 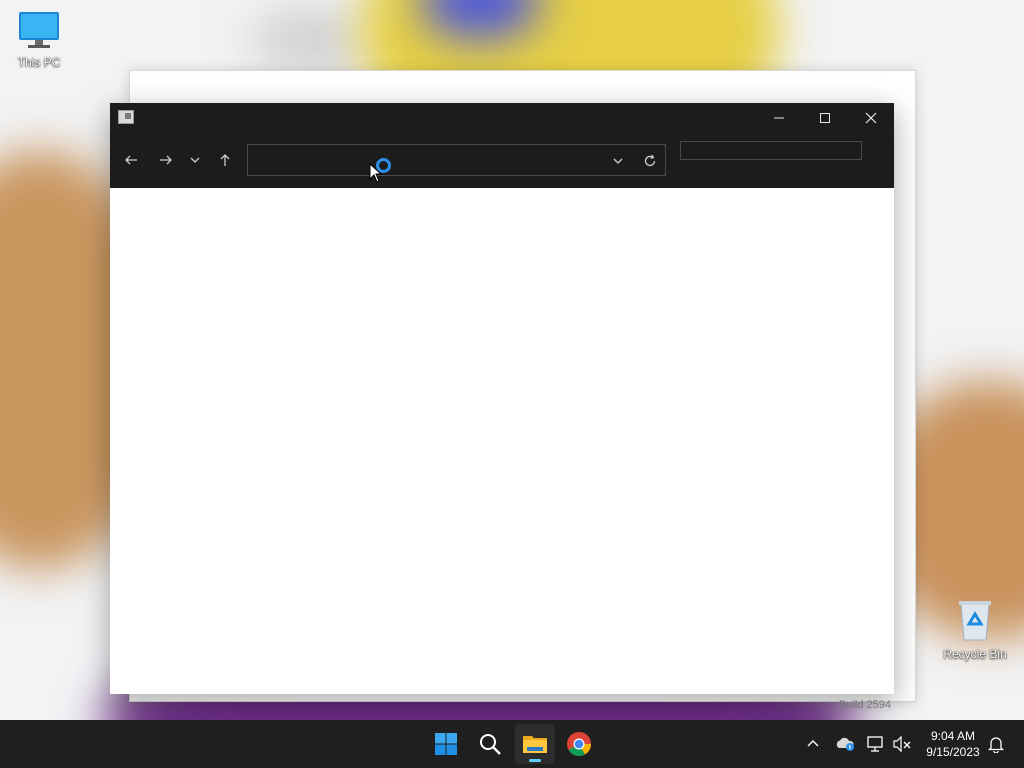 I want to click on navigation-toolbar, so click(x=502, y=160).